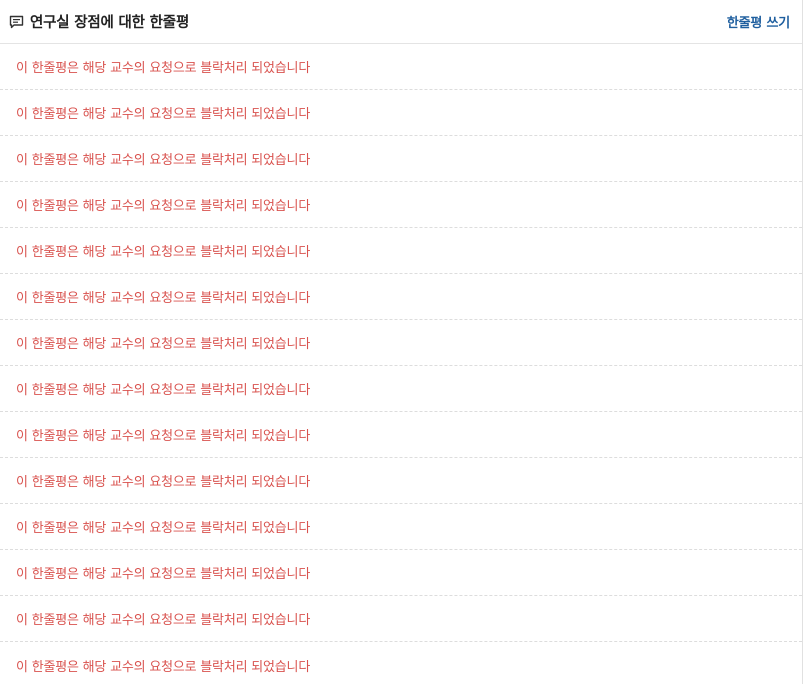 This screenshot has width=803, height=684. I want to click on title-wrap: 연구실 장점에 대한 한줄평, so click(98, 21).